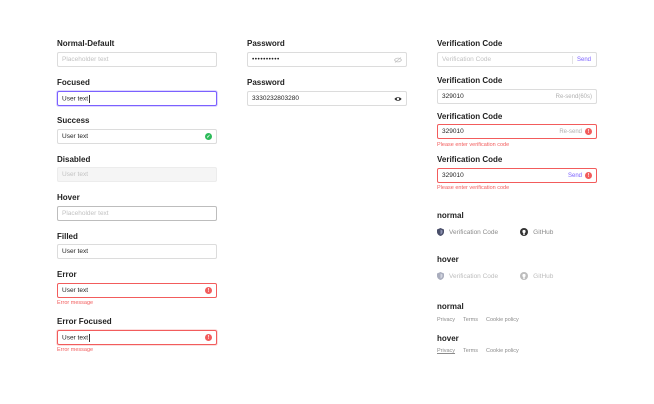  Describe the element at coordinates (517, 96) in the screenshot. I see `verification-code-countdown-input: 329010 Re-send(60s)` at that location.